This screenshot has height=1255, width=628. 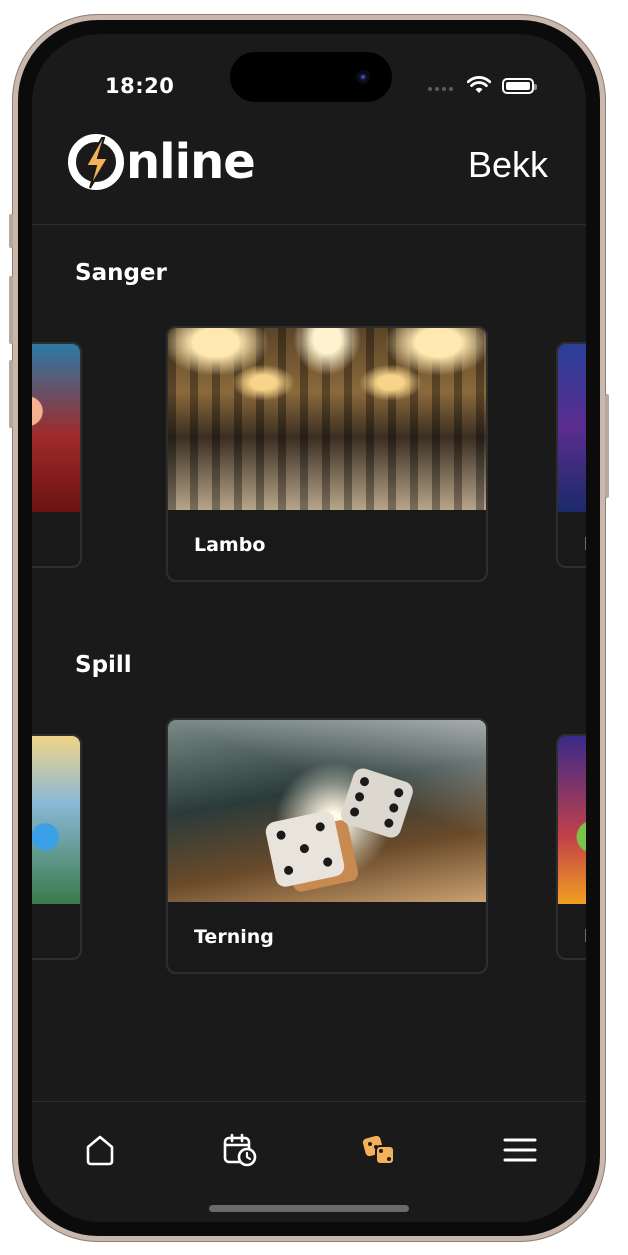 I want to click on dynamic-island, so click(x=311, y=77).